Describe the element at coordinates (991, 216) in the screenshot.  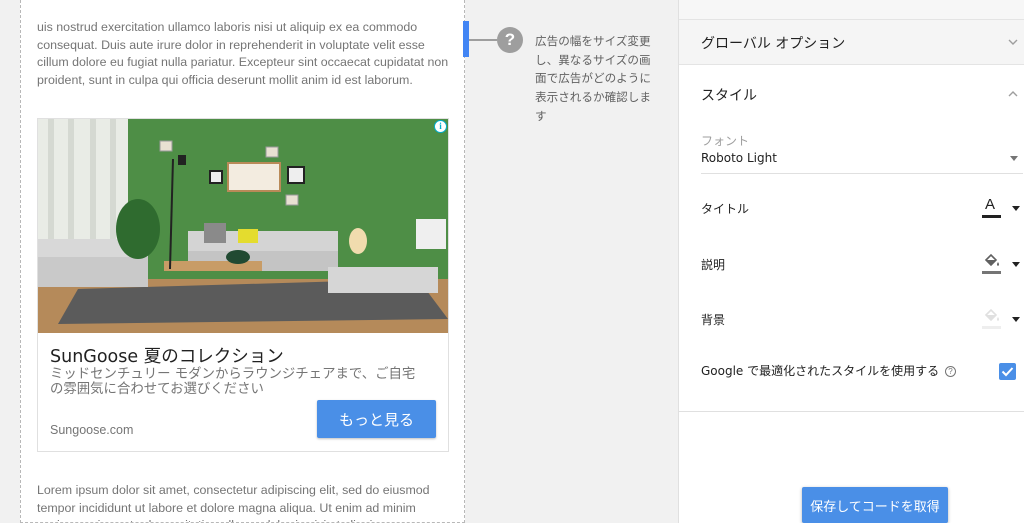
I see `title-color-swatch` at that location.